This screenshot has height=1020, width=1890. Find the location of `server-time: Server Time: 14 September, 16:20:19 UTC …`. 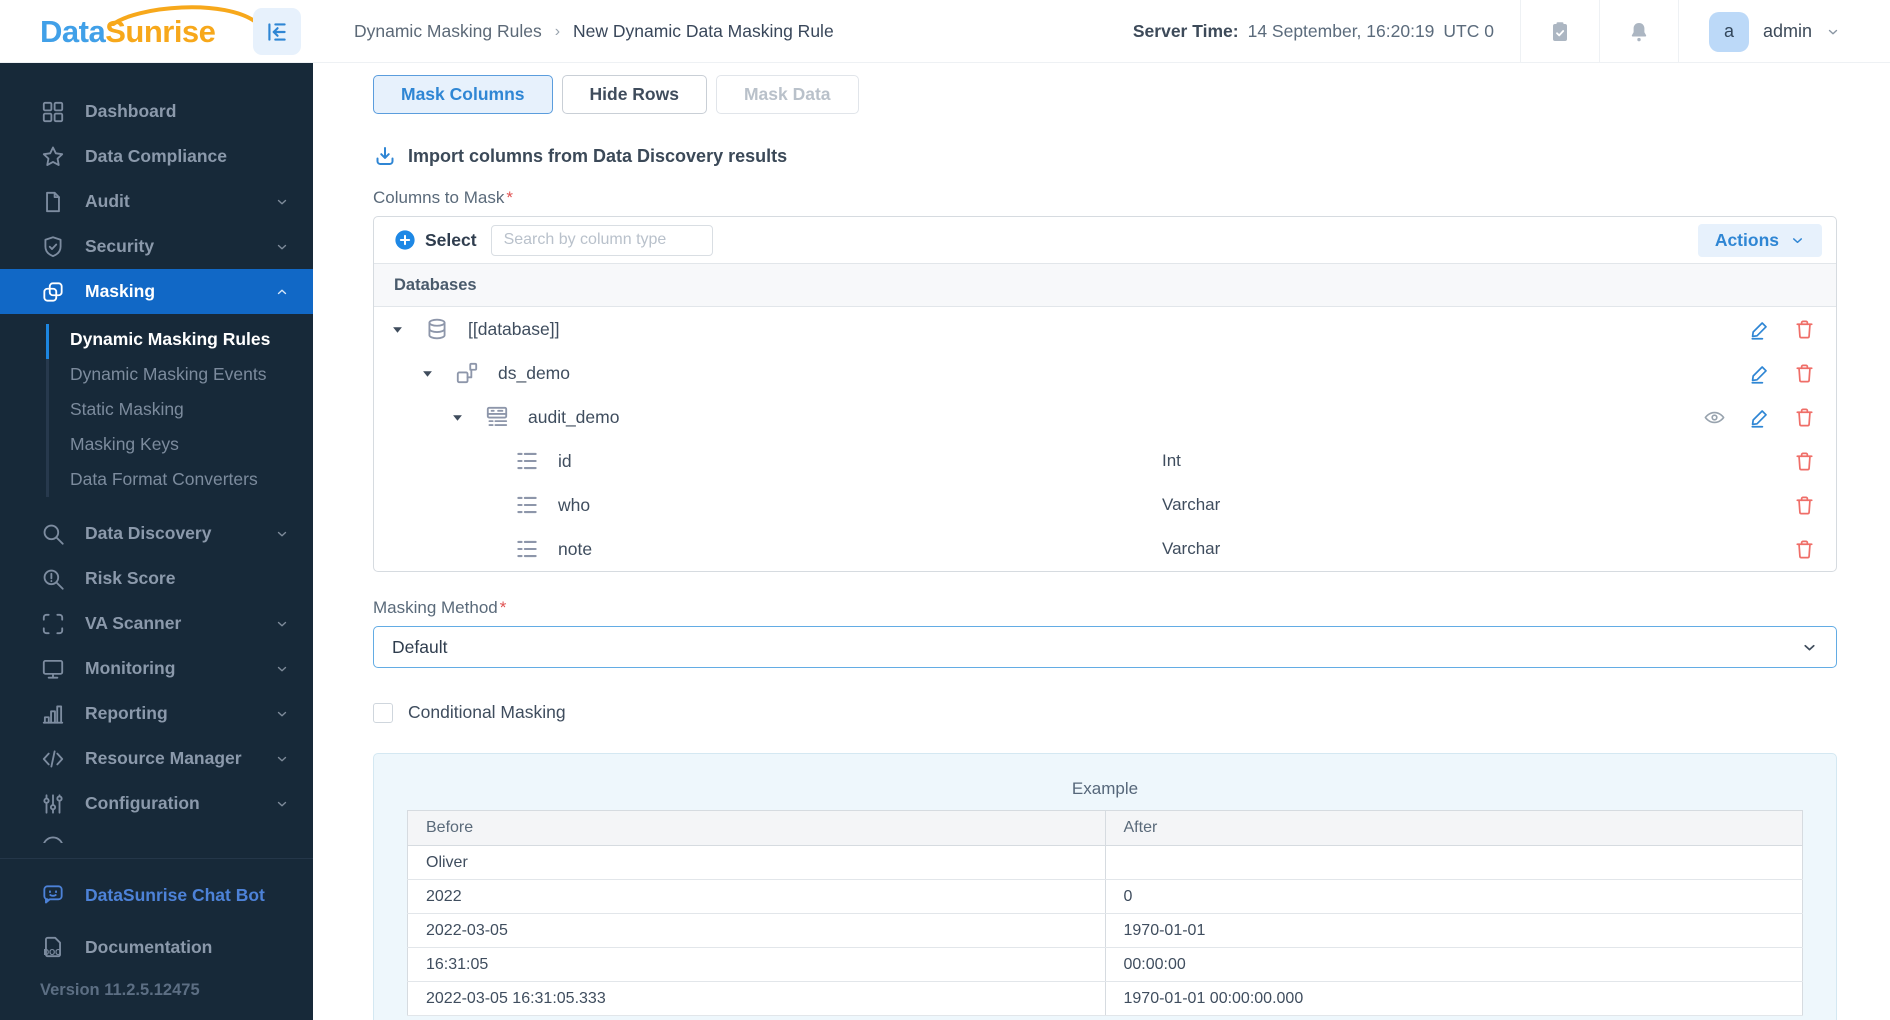

server-time: Server Time: 14 September, 16:20:19 UTC … is located at coordinates (1326, 31).